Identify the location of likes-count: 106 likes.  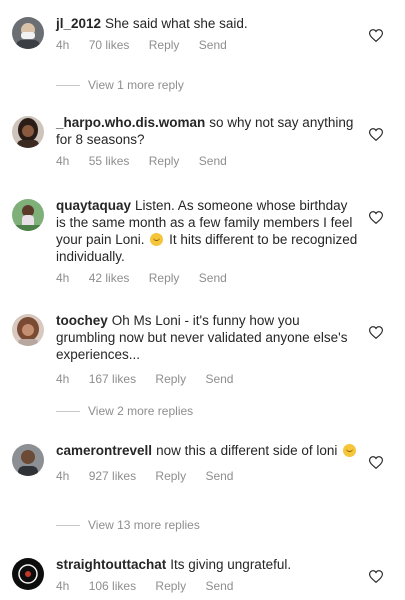
(112, 586).